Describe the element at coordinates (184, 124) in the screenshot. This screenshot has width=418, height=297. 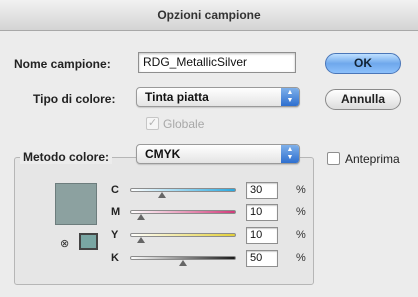
I see `global-label: Globale` at that location.